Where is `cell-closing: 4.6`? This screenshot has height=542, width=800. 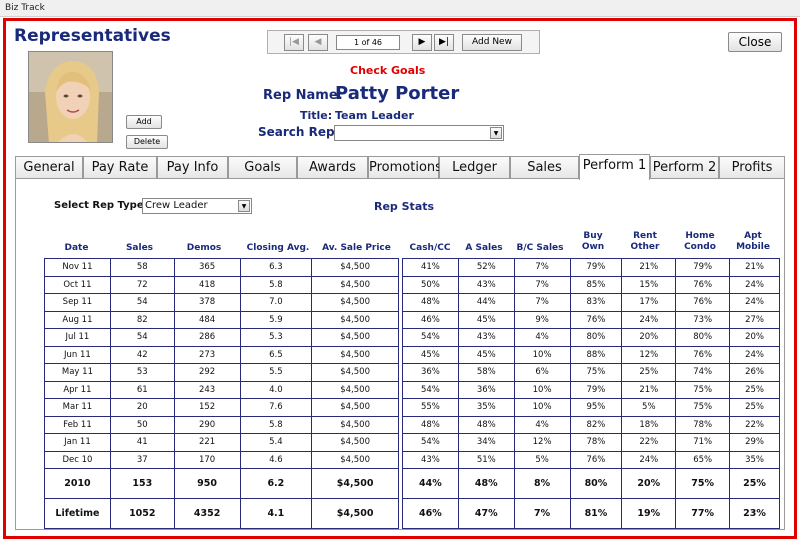
cell-closing: 4.6 is located at coordinates (276, 459).